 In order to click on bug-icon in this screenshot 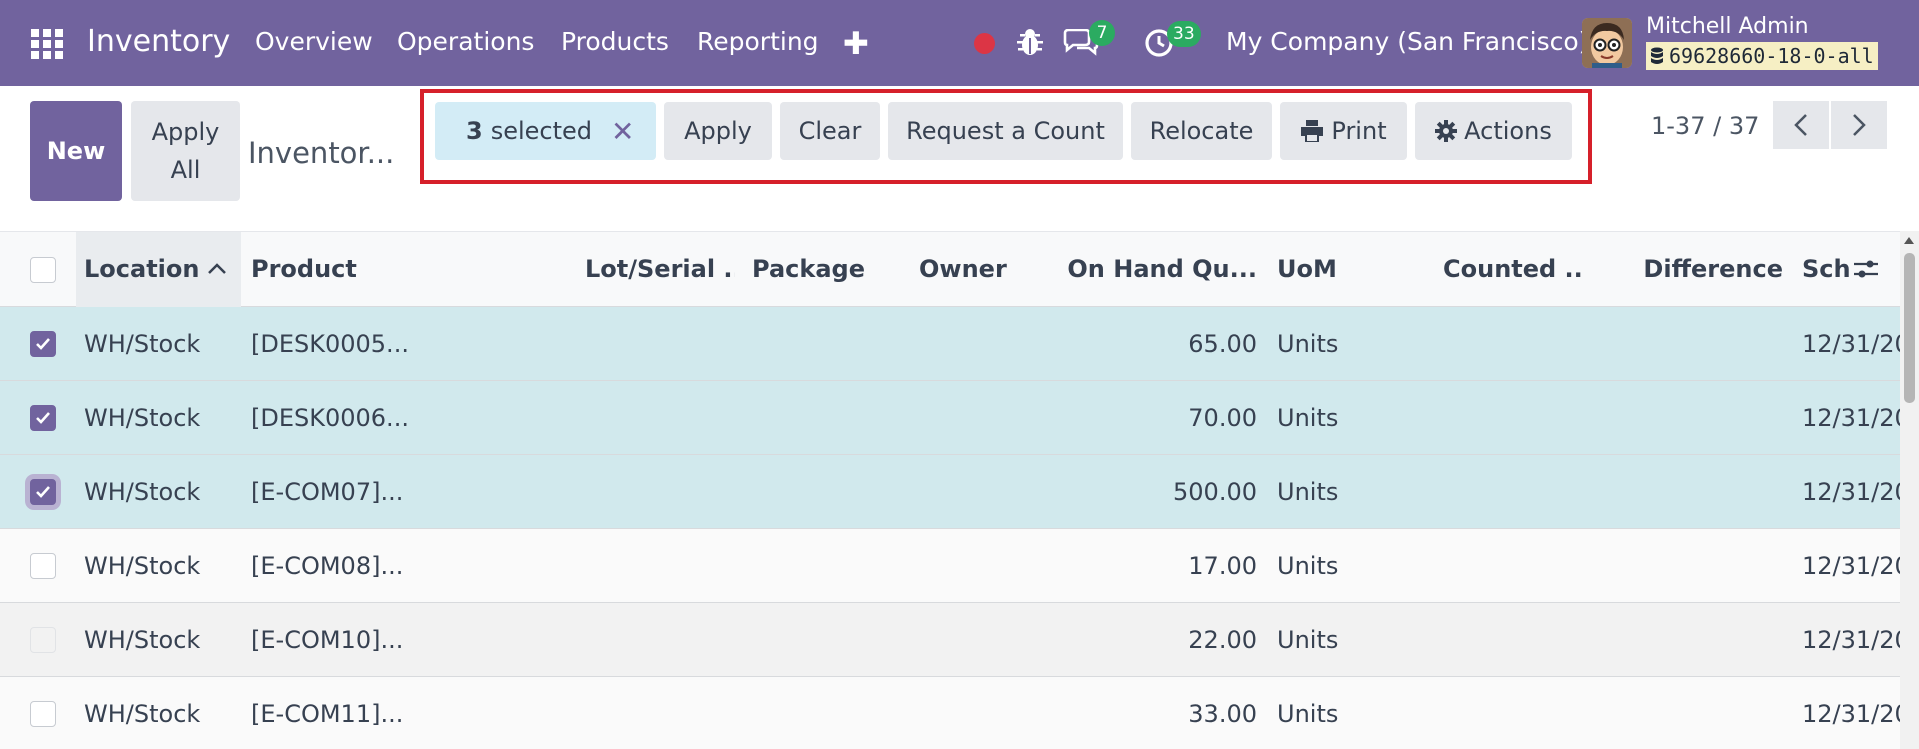, I will do `click(1030, 42)`.